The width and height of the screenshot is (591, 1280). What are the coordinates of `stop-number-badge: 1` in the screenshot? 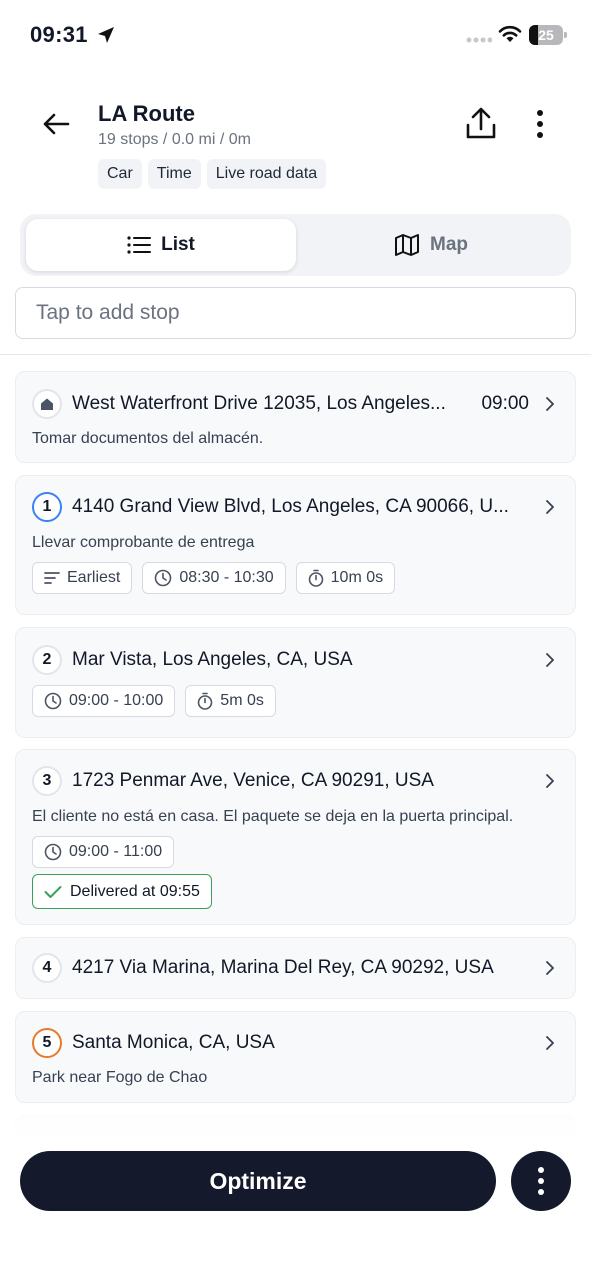 It's located at (47, 507).